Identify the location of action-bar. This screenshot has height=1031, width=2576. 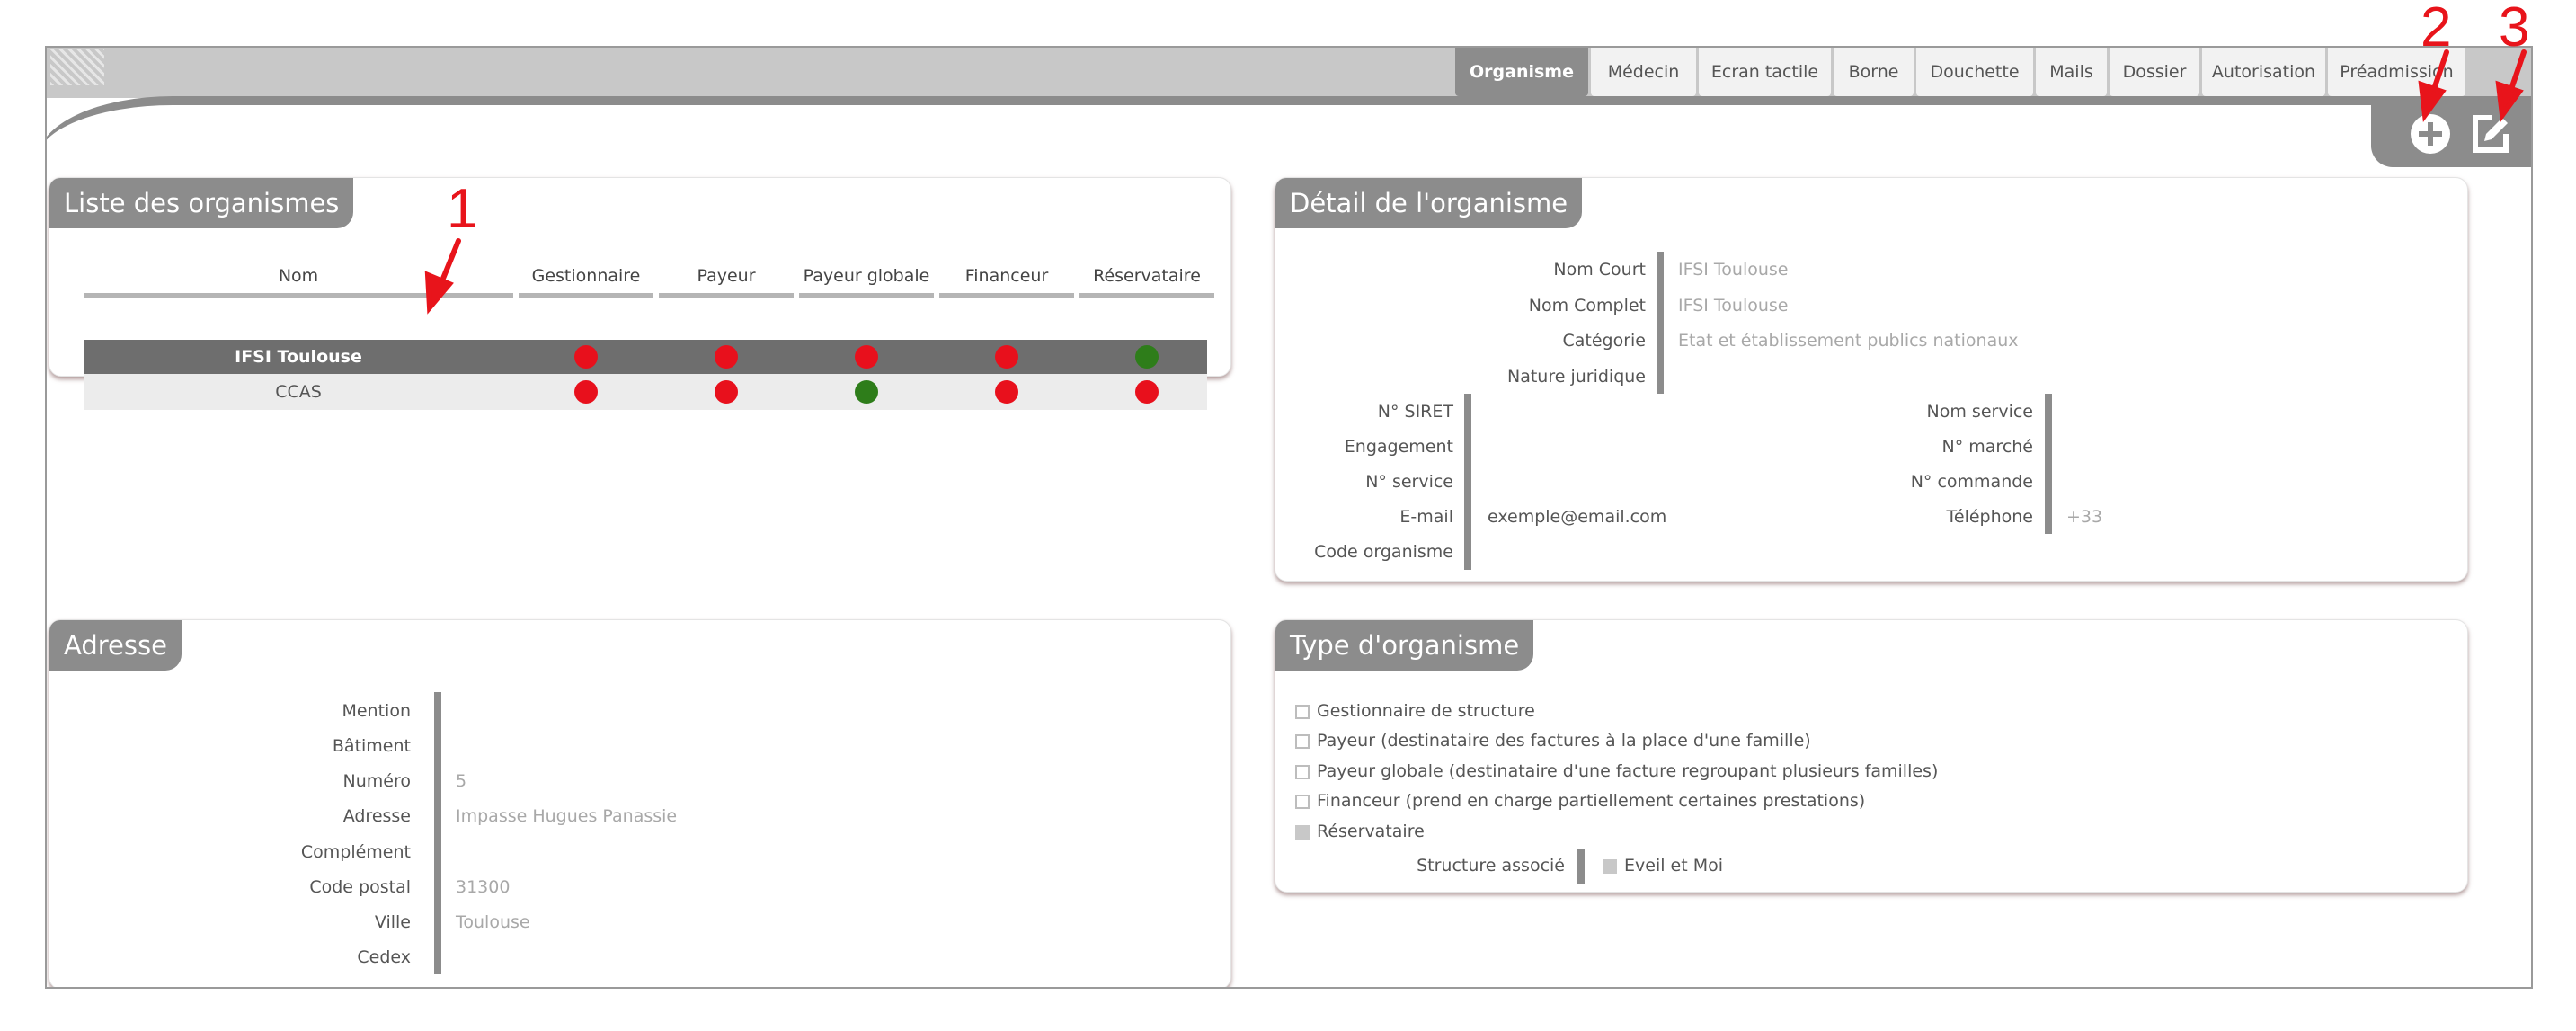
(2451, 133).